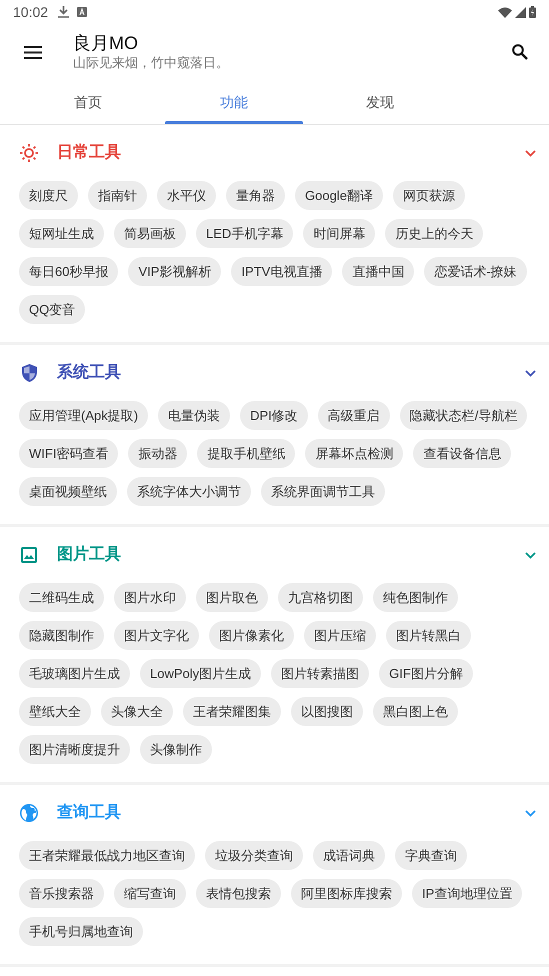  I want to click on search-button, so click(520, 52).